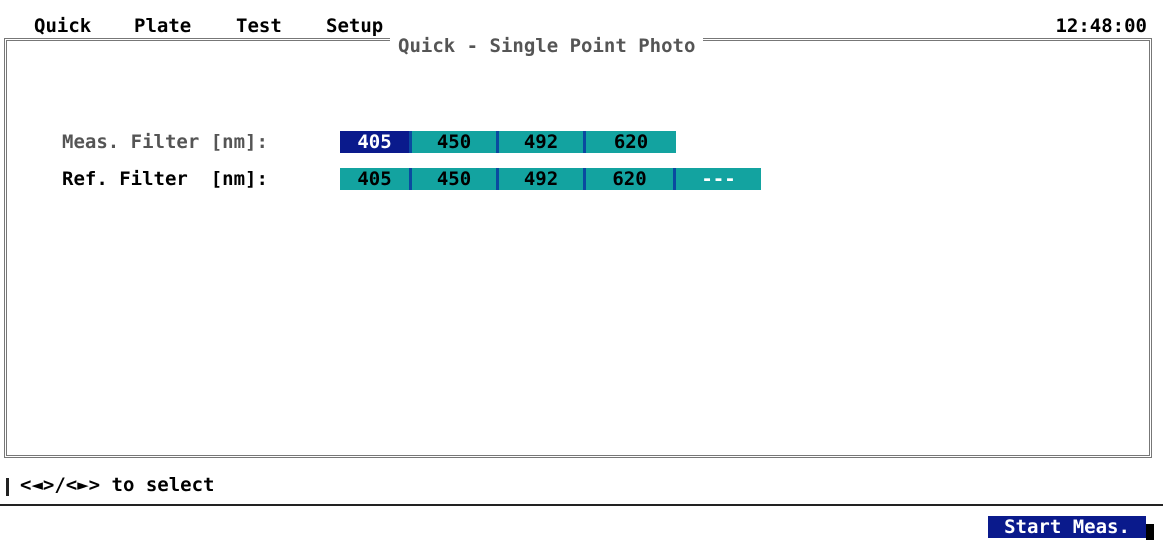 The height and width of the screenshot is (541, 1163). I want to click on menu-plate: Plate, so click(162, 26).